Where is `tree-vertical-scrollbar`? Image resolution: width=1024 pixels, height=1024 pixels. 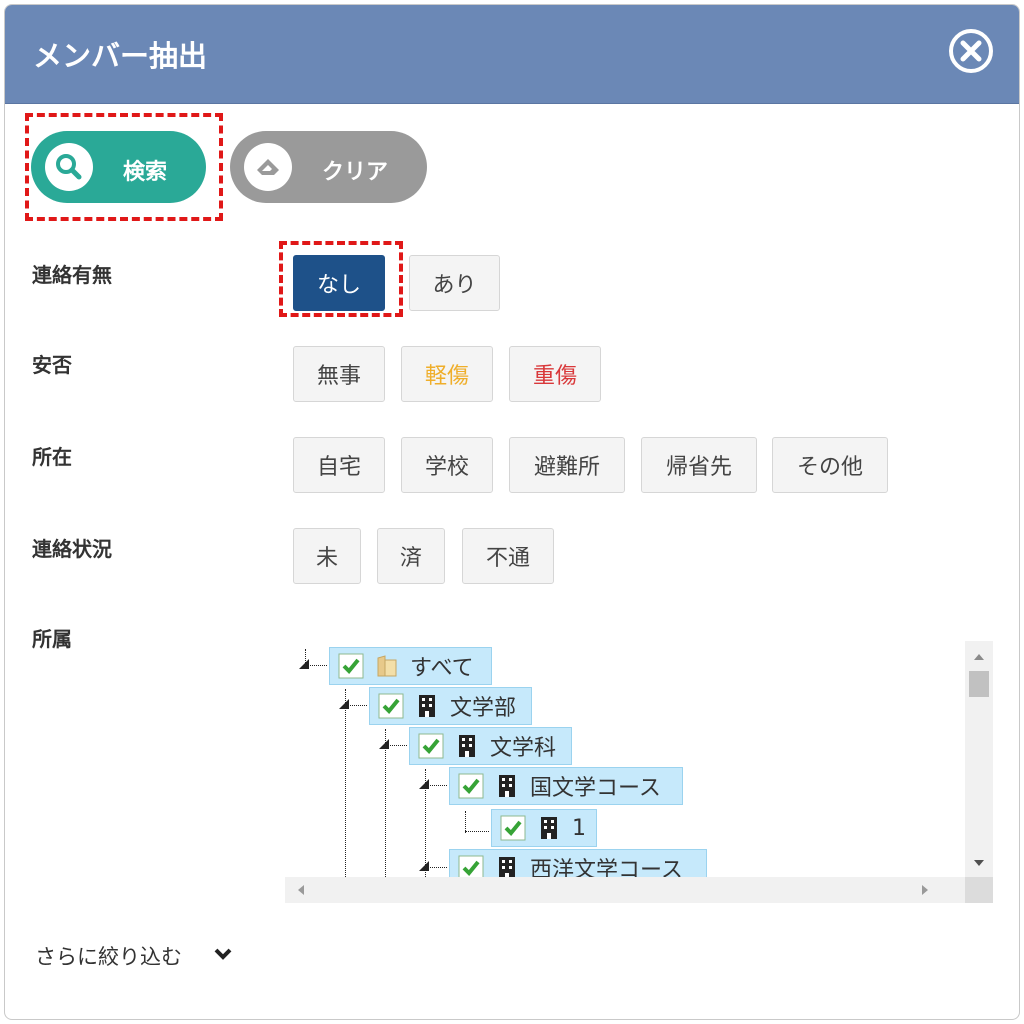 tree-vertical-scrollbar is located at coordinates (979, 759).